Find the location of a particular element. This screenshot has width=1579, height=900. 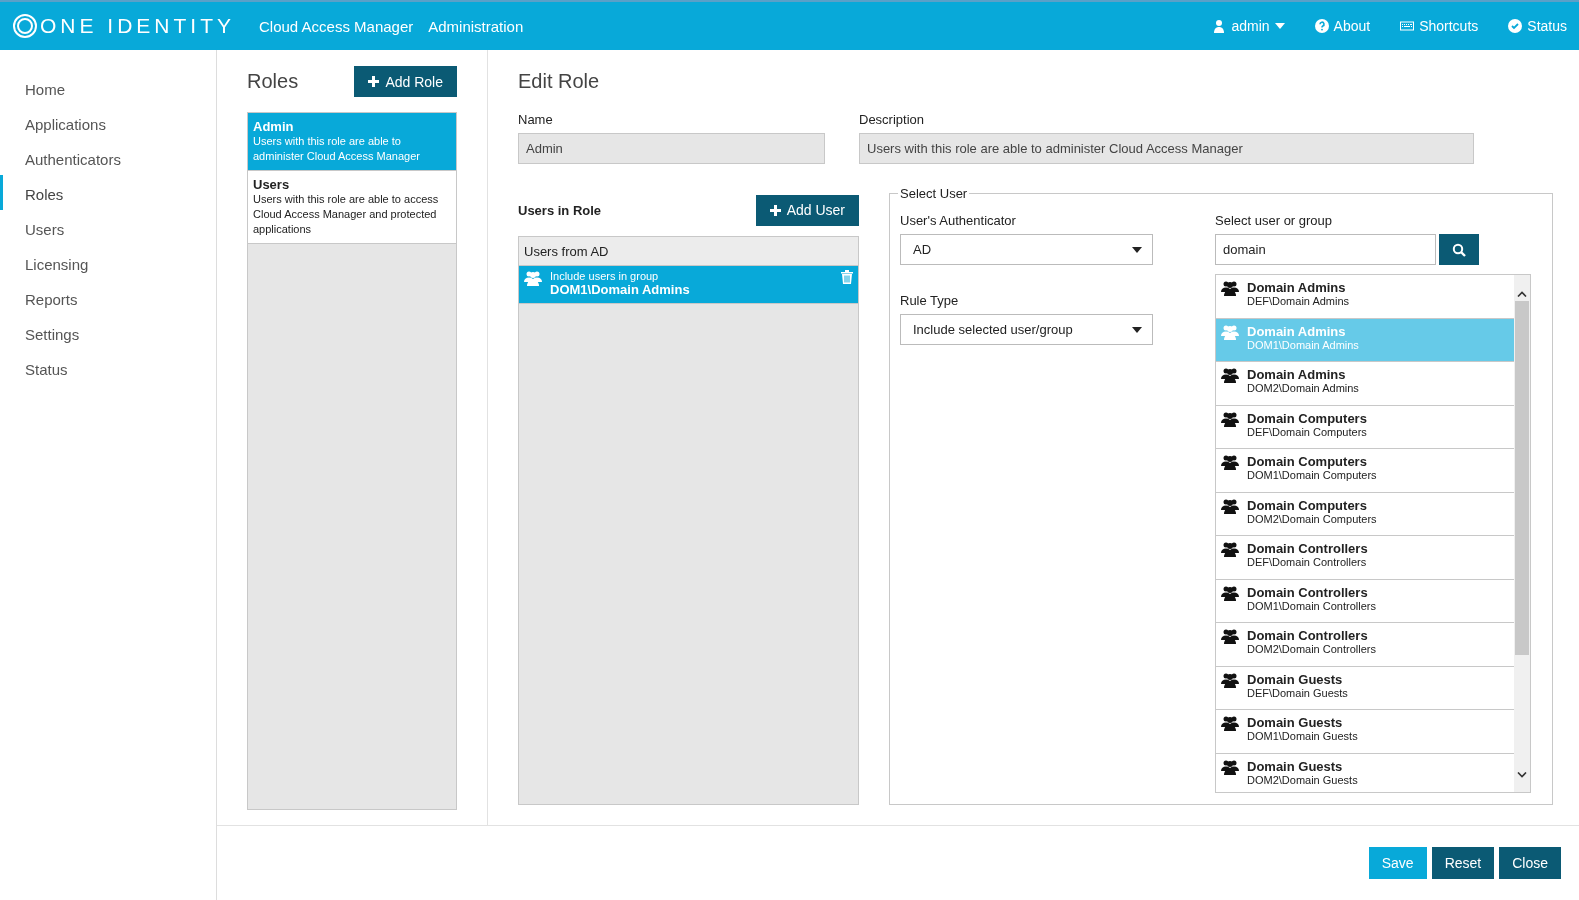

member-name: DOM1\Domain Admins is located at coordinates (620, 289).